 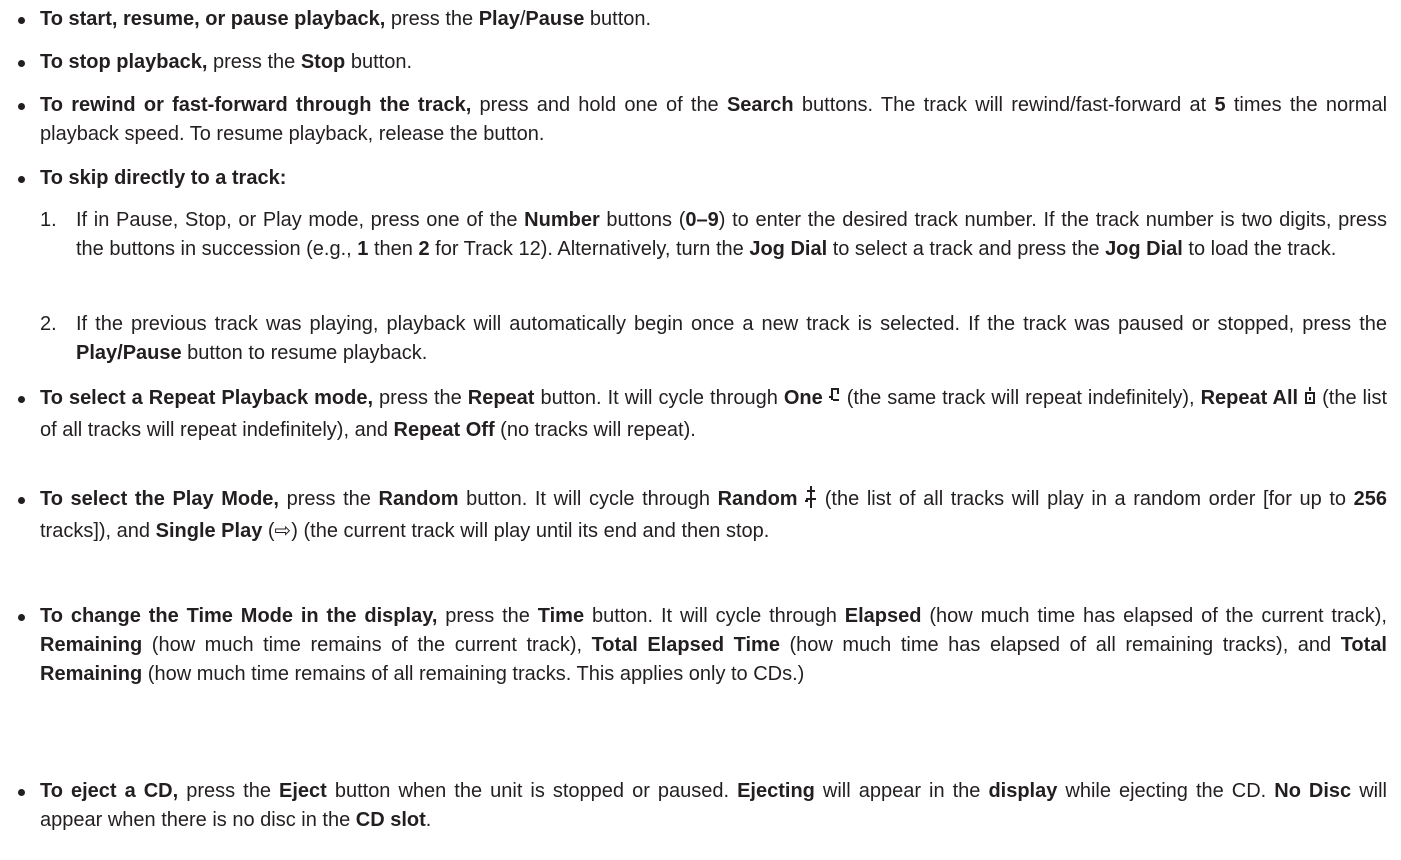 I want to click on button-name: Number, so click(x=562, y=220).